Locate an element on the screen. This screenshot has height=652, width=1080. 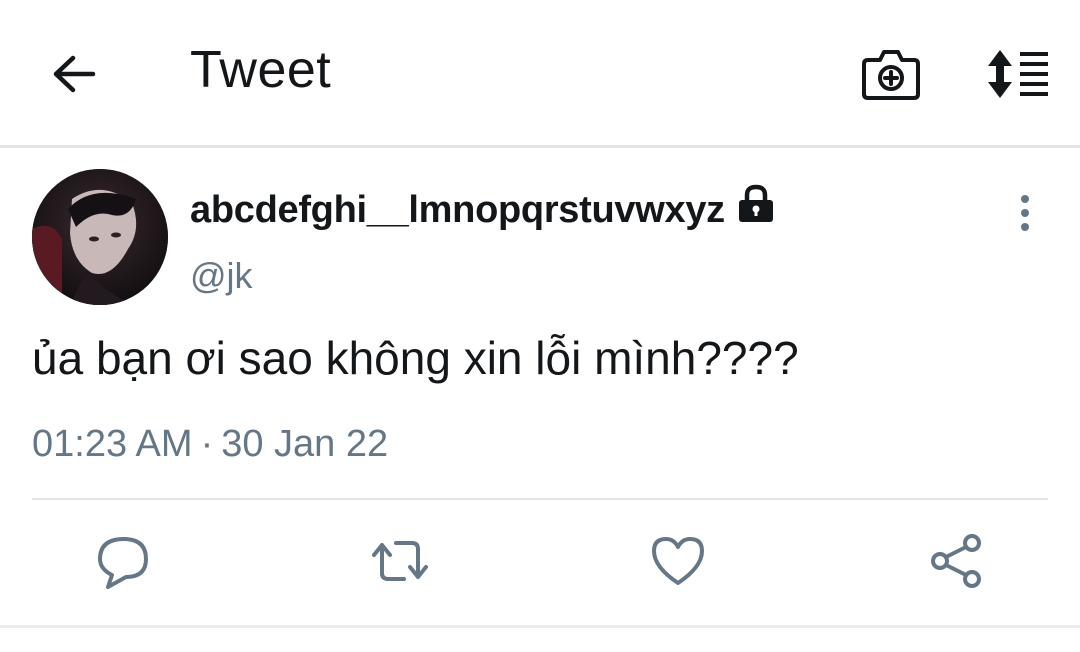
tweet-timestamp: 01:23 AM · 30 Jan 22 is located at coordinates (210, 444).